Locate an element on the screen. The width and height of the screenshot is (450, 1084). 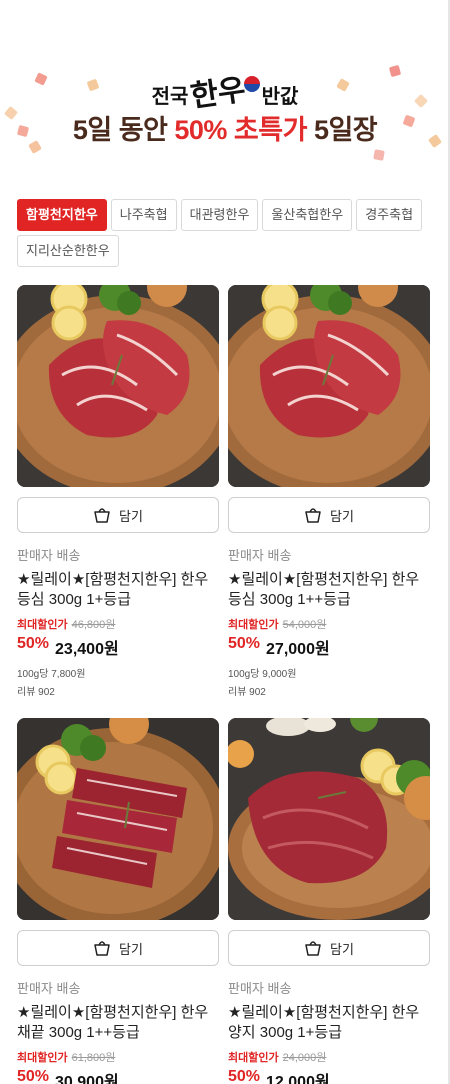
headline-part: 5일 동안 is located at coordinates (123, 130).